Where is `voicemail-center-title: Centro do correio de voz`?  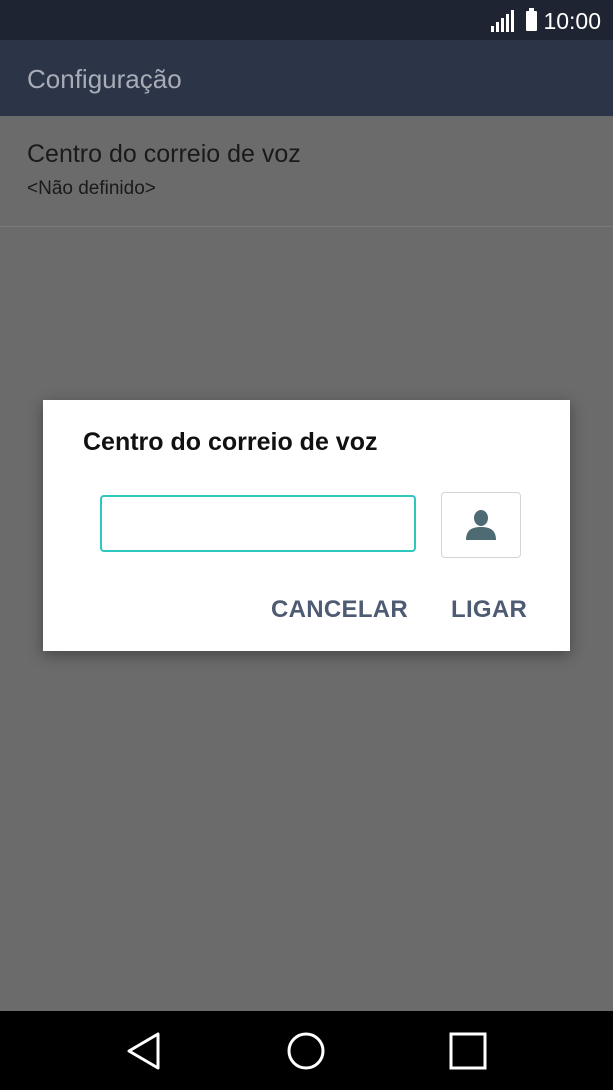
voicemail-center-title: Centro do correio de voz is located at coordinates (164, 154).